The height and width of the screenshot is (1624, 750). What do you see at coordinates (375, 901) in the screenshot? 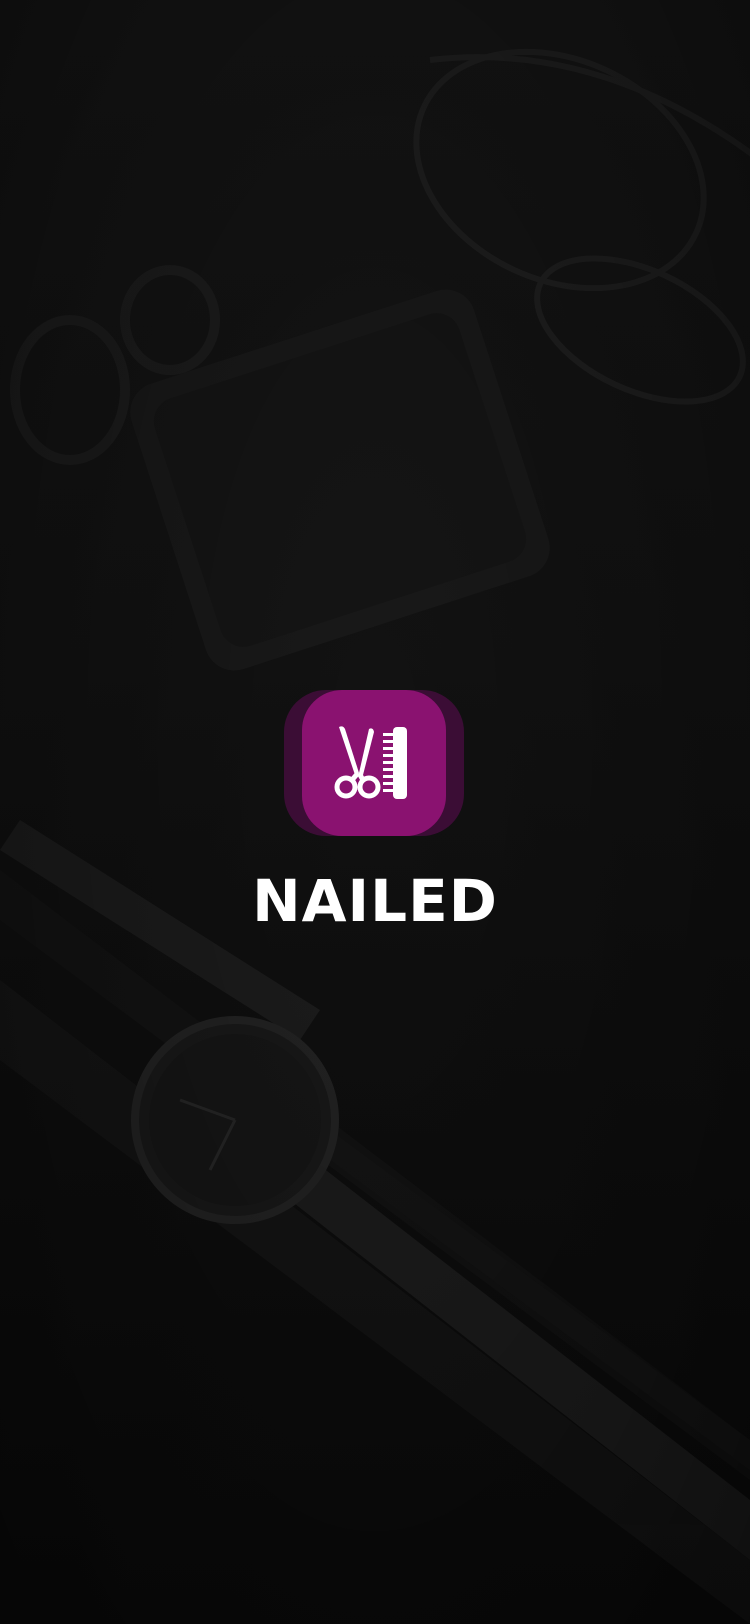
I see `app-name: NAILED` at bounding box center [375, 901].